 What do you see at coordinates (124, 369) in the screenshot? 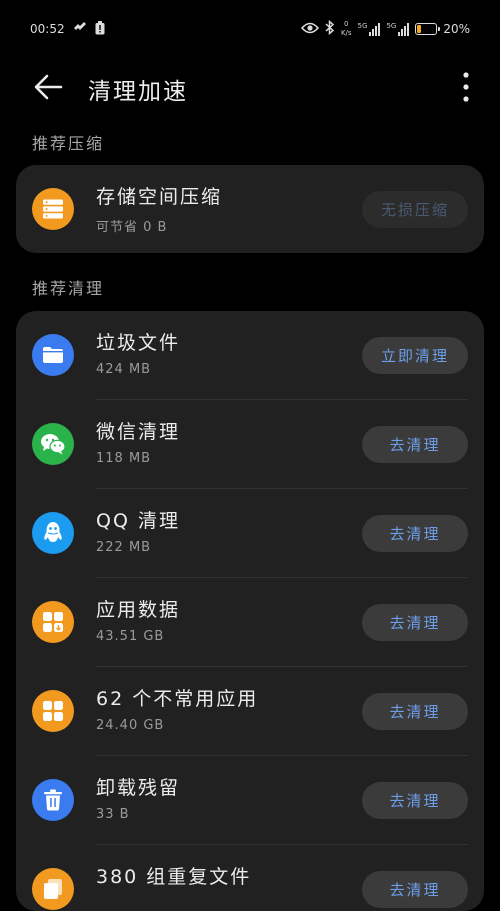
I see `list-item-subtitle: 424 MB` at bounding box center [124, 369].